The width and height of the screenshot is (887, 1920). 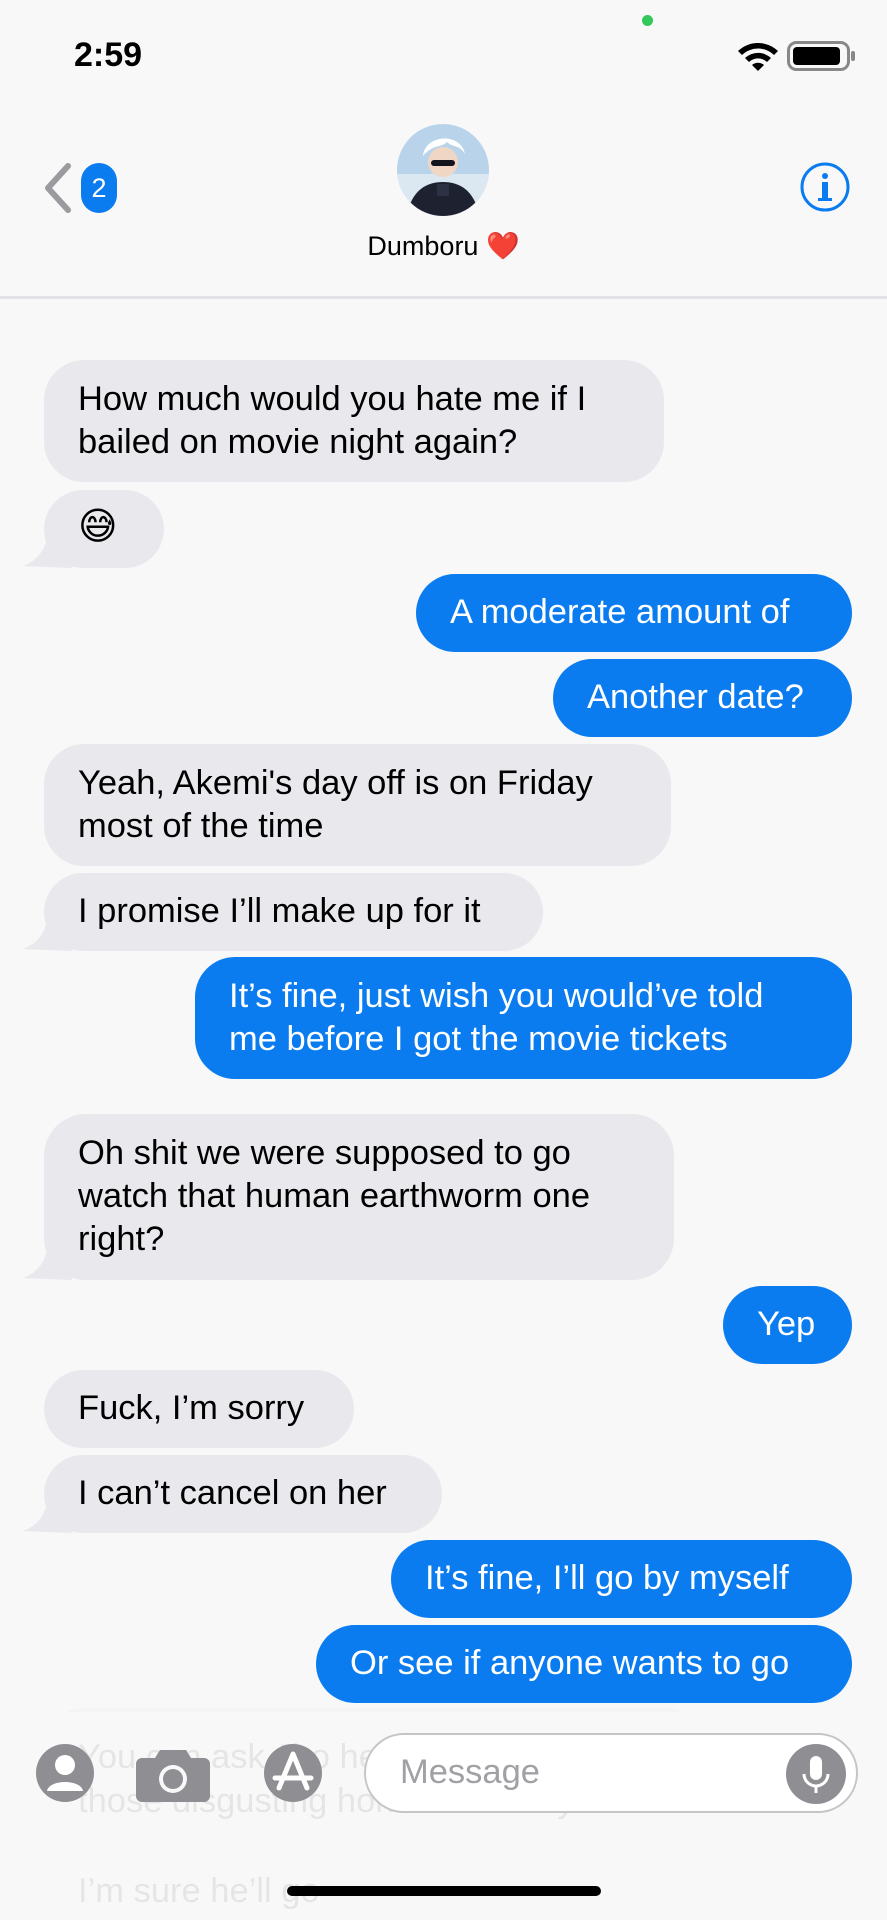 What do you see at coordinates (243, 1494) in the screenshot?
I see `message-bubble-incoming: I can’t cancel on her` at bounding box center [243, 1494].